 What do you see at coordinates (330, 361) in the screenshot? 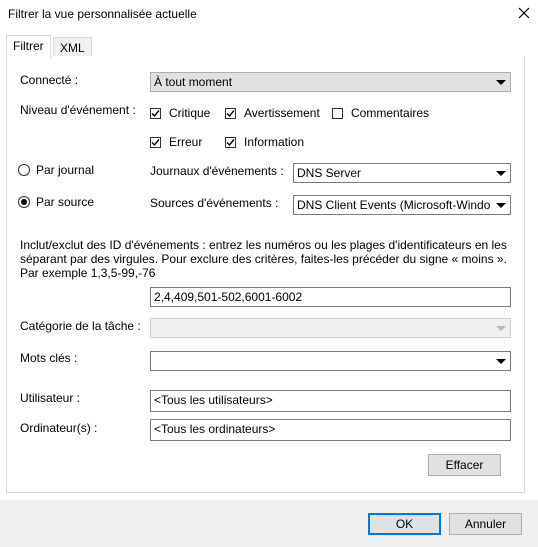
I see `keywords-dropdown` at bounding box center [330, 361].